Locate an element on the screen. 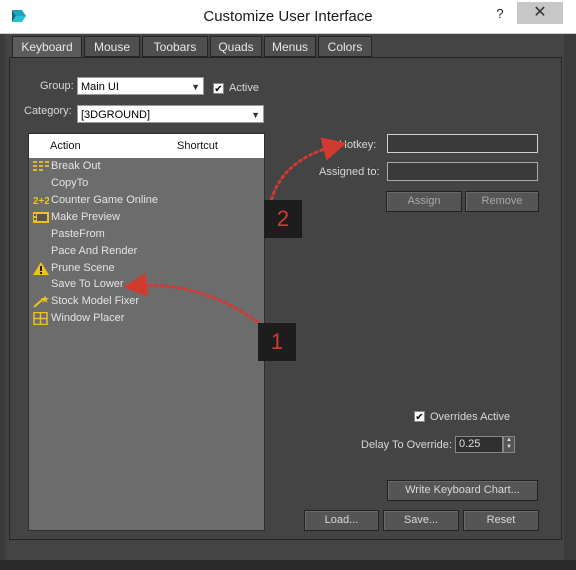 This screenshot has width=576, height=570. annotation-arrows is located at coordinates (235, 232).